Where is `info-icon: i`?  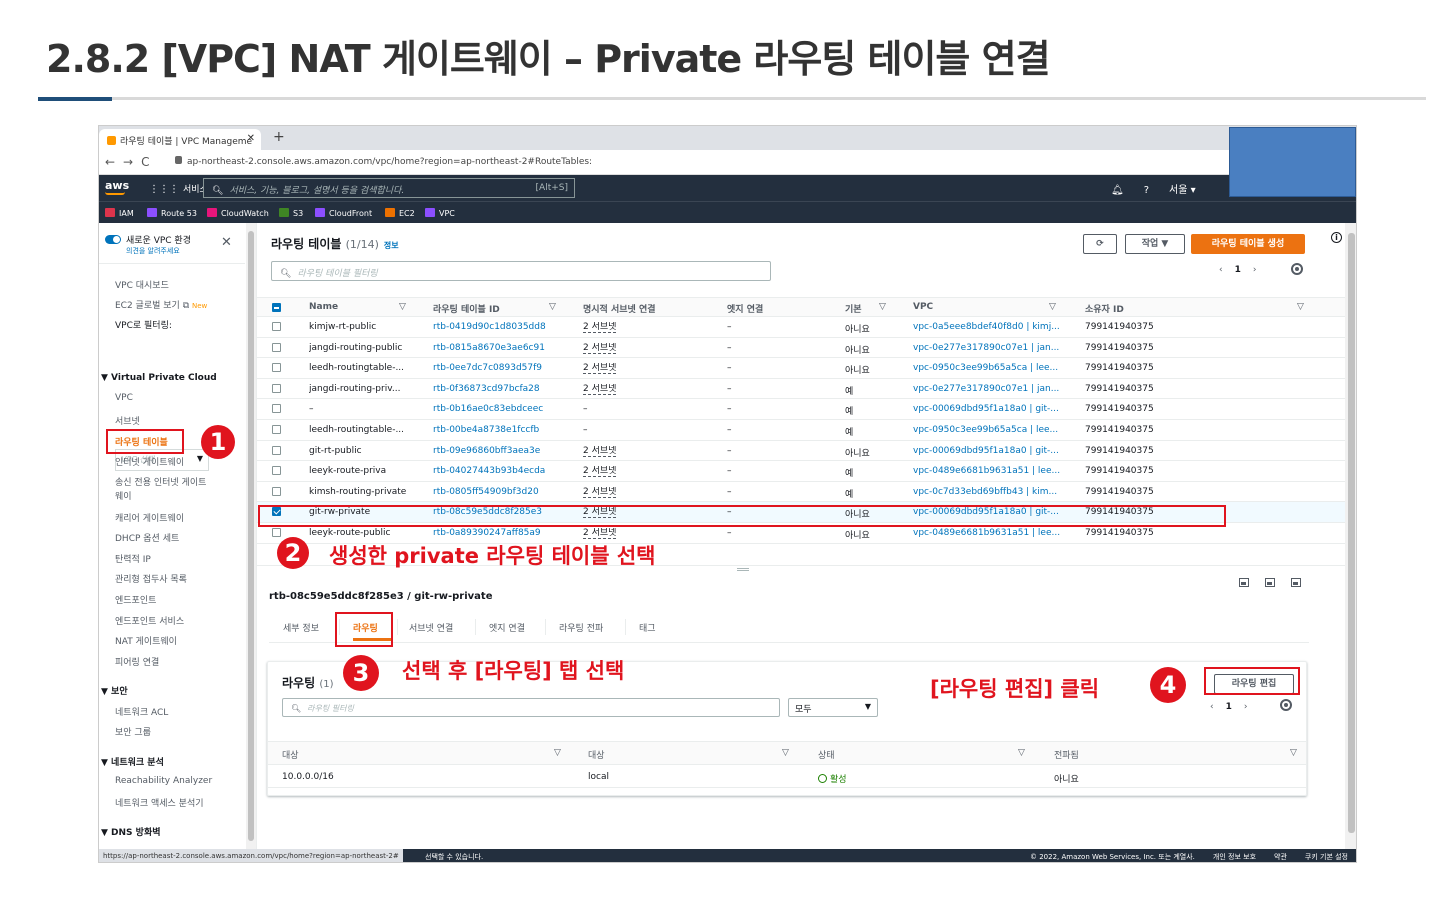
info-icon: i is located at coordinates (1336, 237).